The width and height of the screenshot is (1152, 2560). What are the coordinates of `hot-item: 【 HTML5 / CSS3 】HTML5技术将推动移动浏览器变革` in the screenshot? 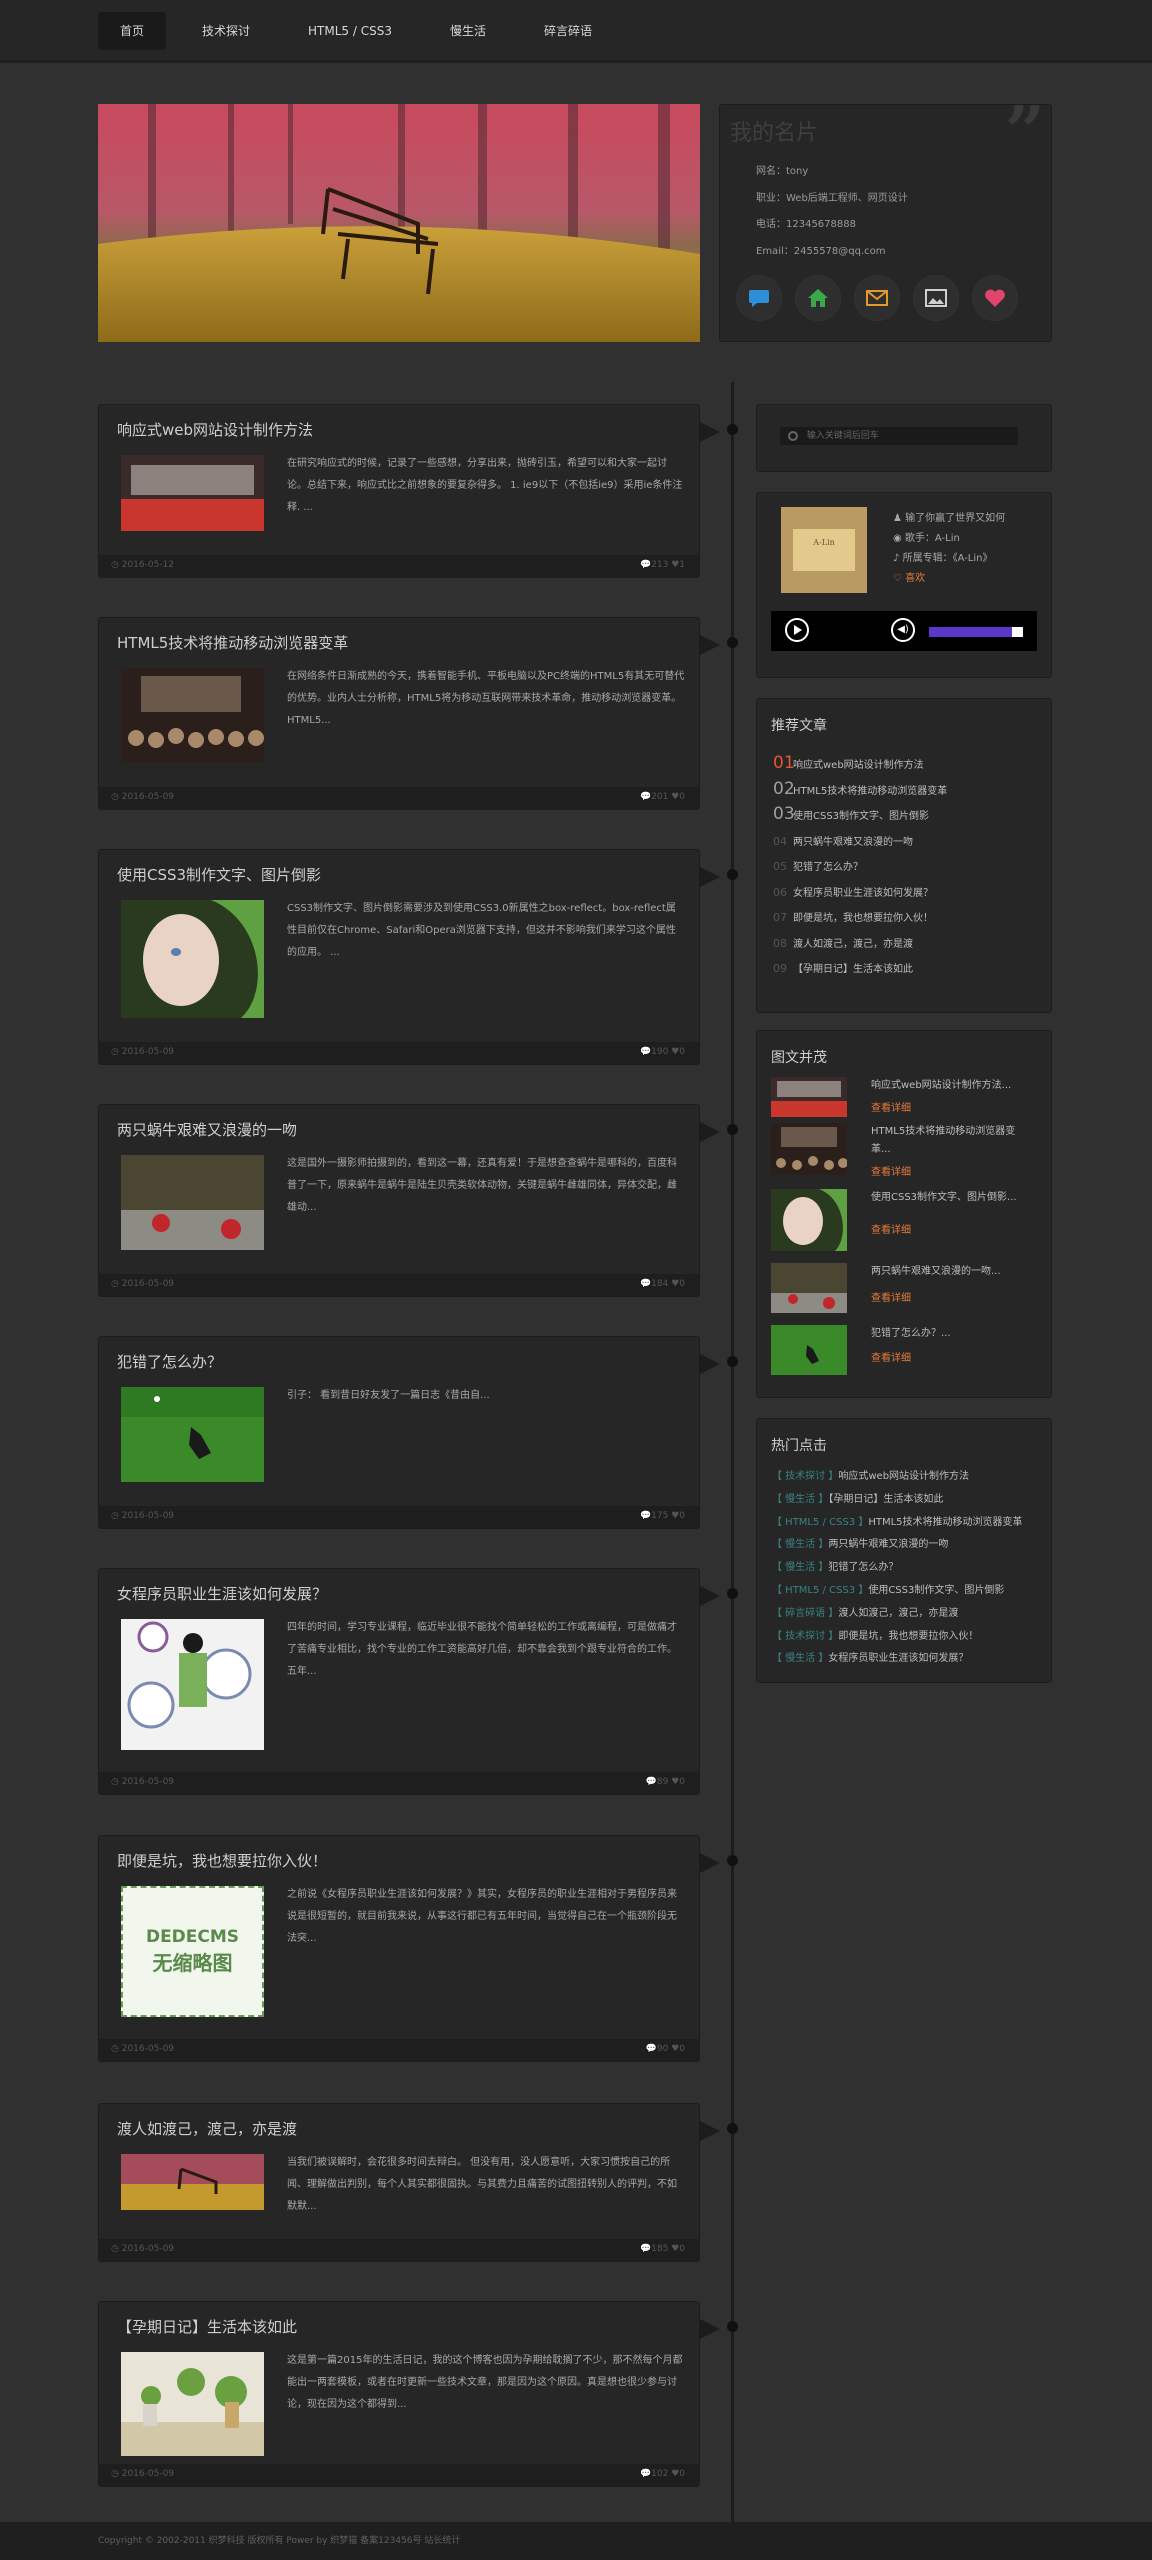 It's located at (897, 1520).